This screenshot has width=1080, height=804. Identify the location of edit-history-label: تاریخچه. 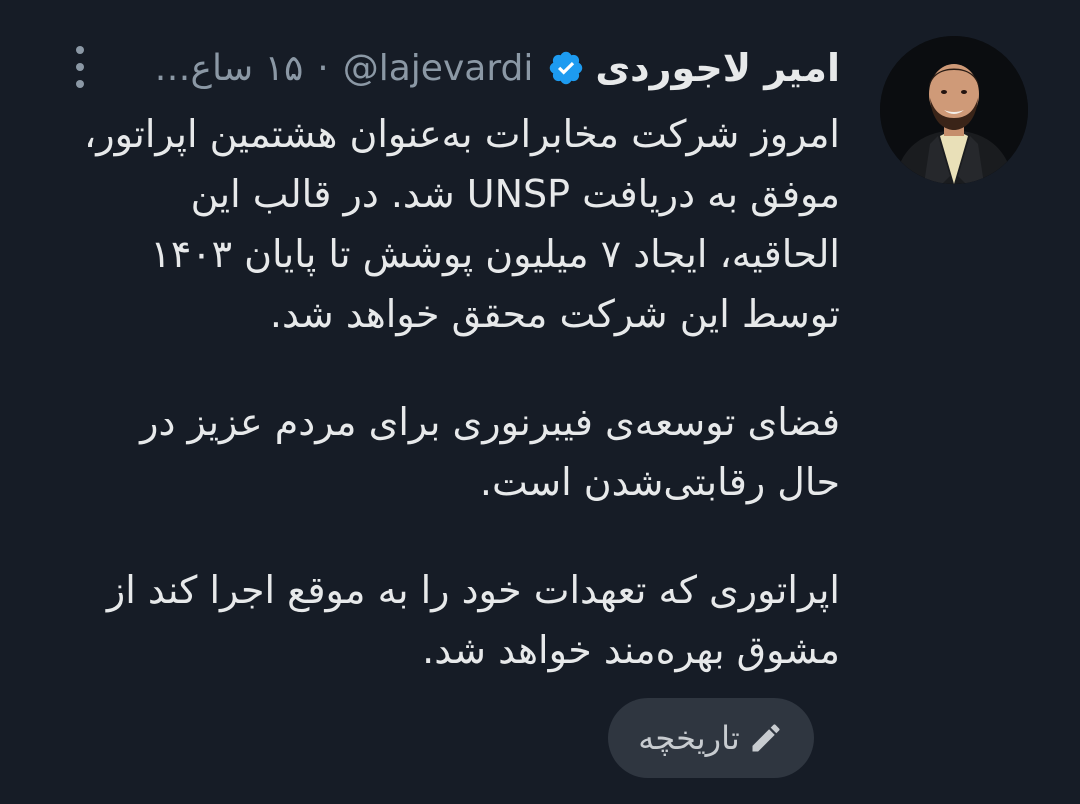
(689, 738).